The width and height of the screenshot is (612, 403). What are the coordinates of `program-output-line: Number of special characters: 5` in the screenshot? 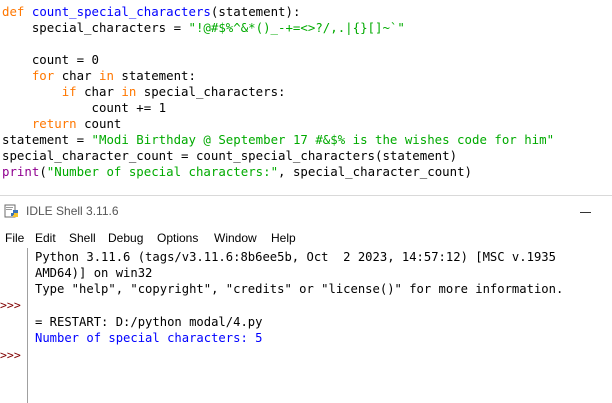 It's located at (149, 338).